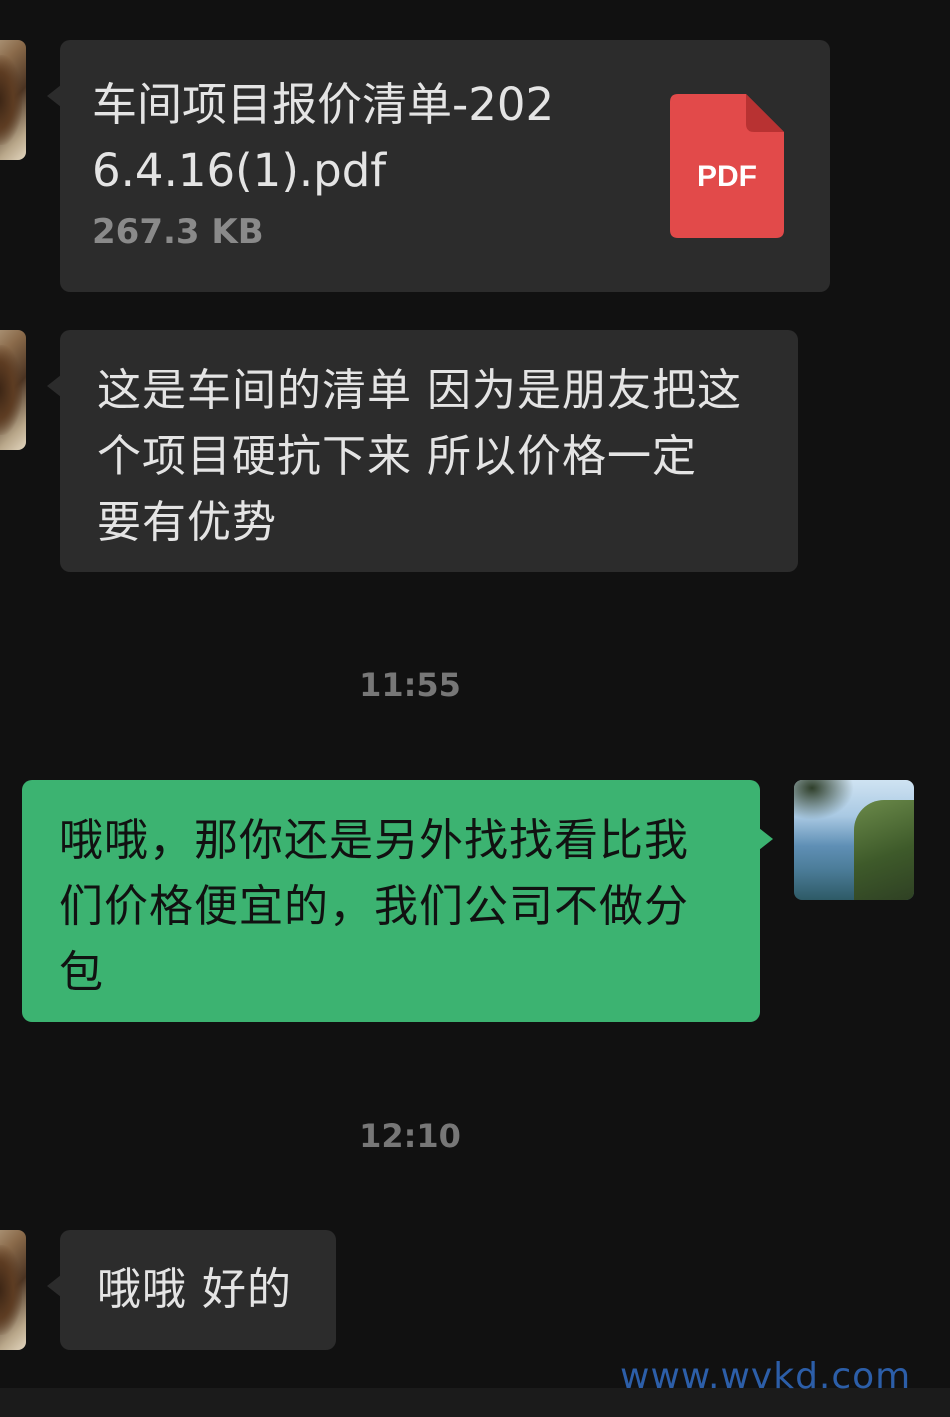  I want to click on message-timestamp: 11:55, so click(410, 685).